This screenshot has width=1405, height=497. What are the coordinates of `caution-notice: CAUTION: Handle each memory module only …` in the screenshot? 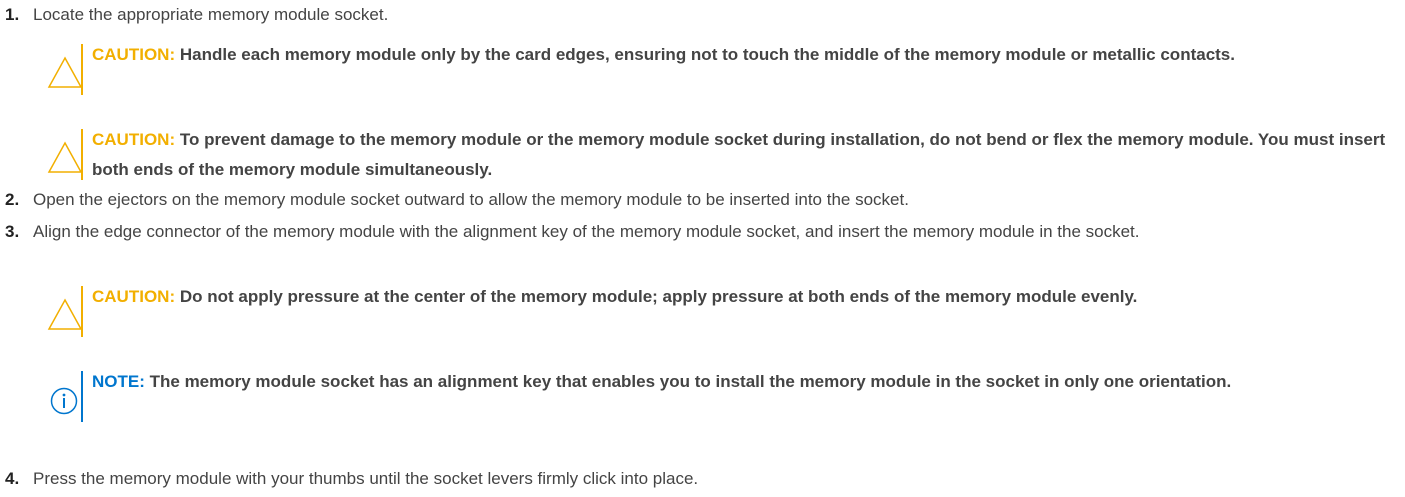 It's located at (717, 69).